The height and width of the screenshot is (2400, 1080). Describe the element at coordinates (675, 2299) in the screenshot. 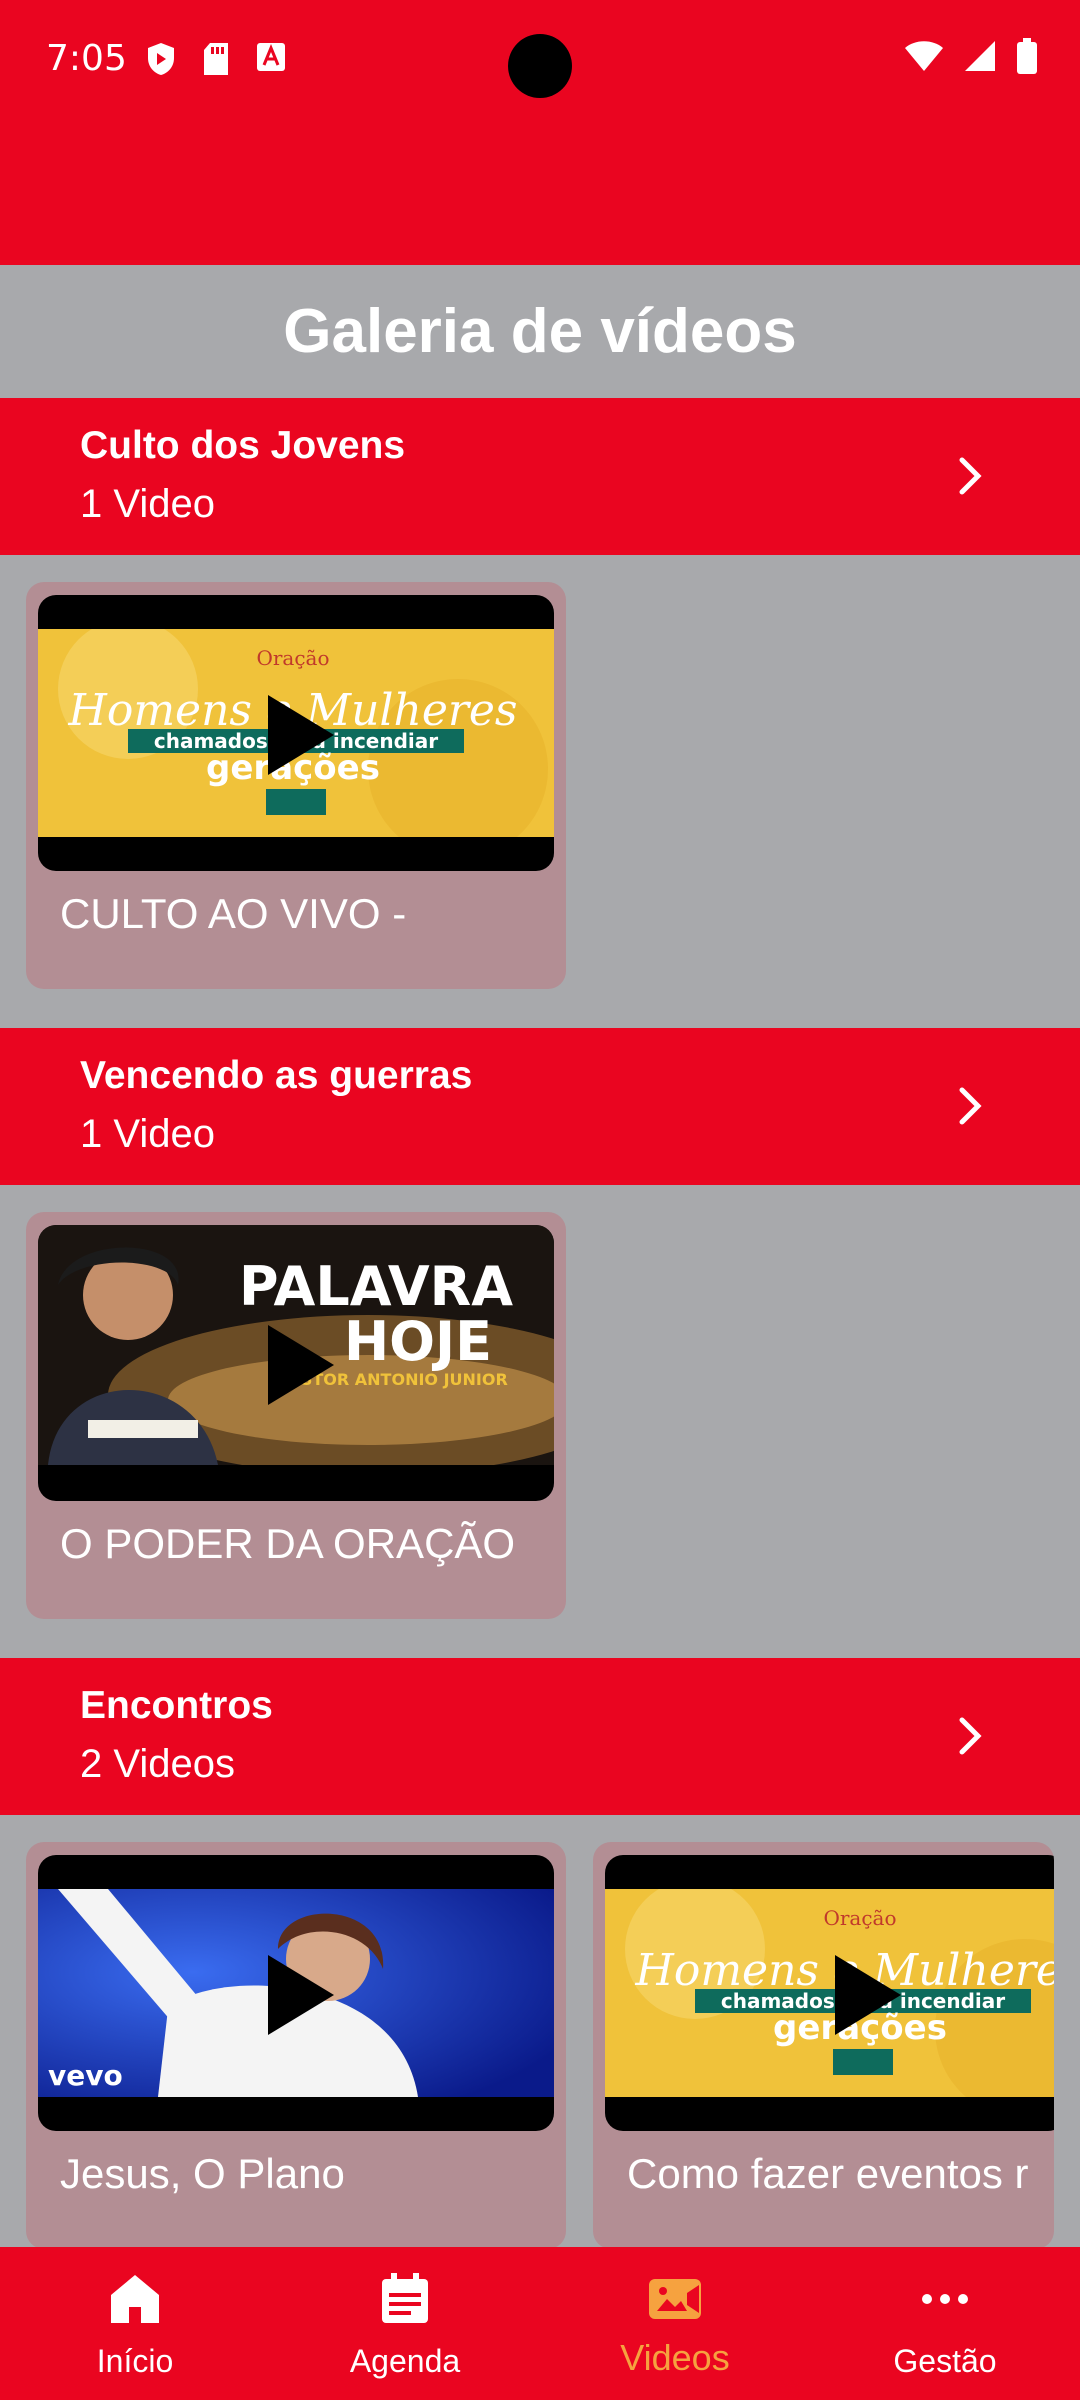

I see `video-camera-icon` at that location.